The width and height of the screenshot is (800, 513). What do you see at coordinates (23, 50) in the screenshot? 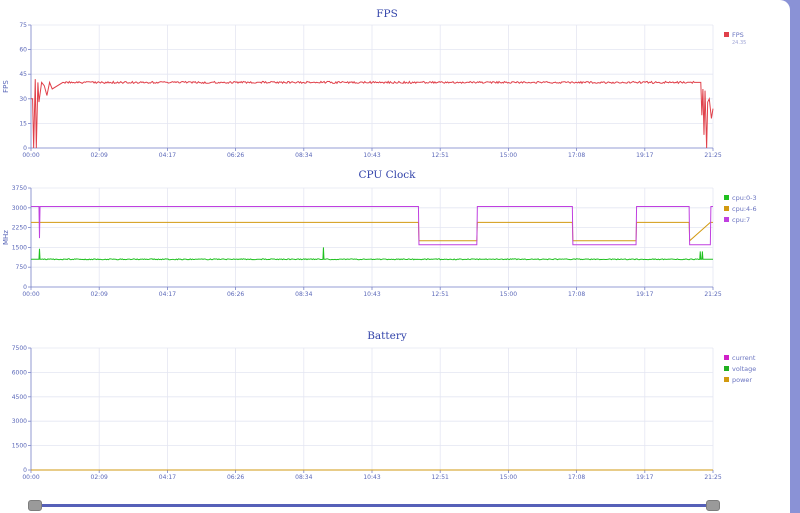
I see `y-tick-label: 60` at bounding box center [23, 50].